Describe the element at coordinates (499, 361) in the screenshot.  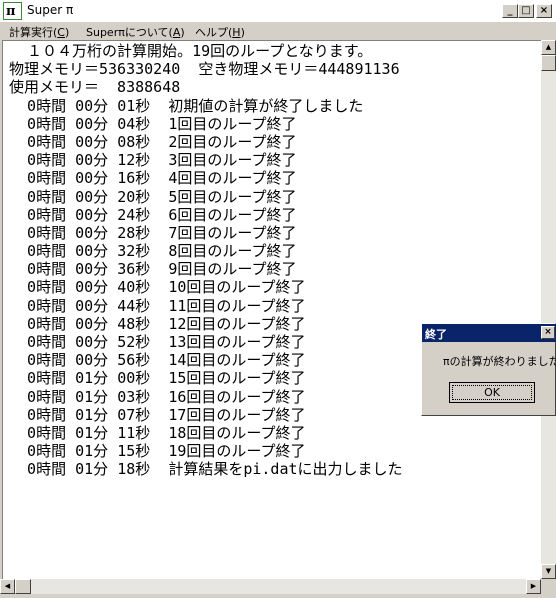
I see `dialog-message: πの計算が終わりました` at that location.